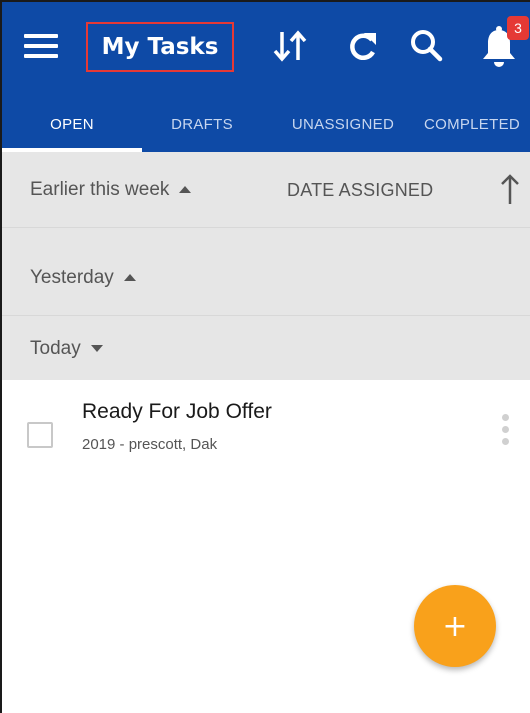 This screenshot has height=713, width=530. What do you see at coordinates (96, 349) in the screenshot?
I see `caret-down-icon` at bounding box center [96, 349].